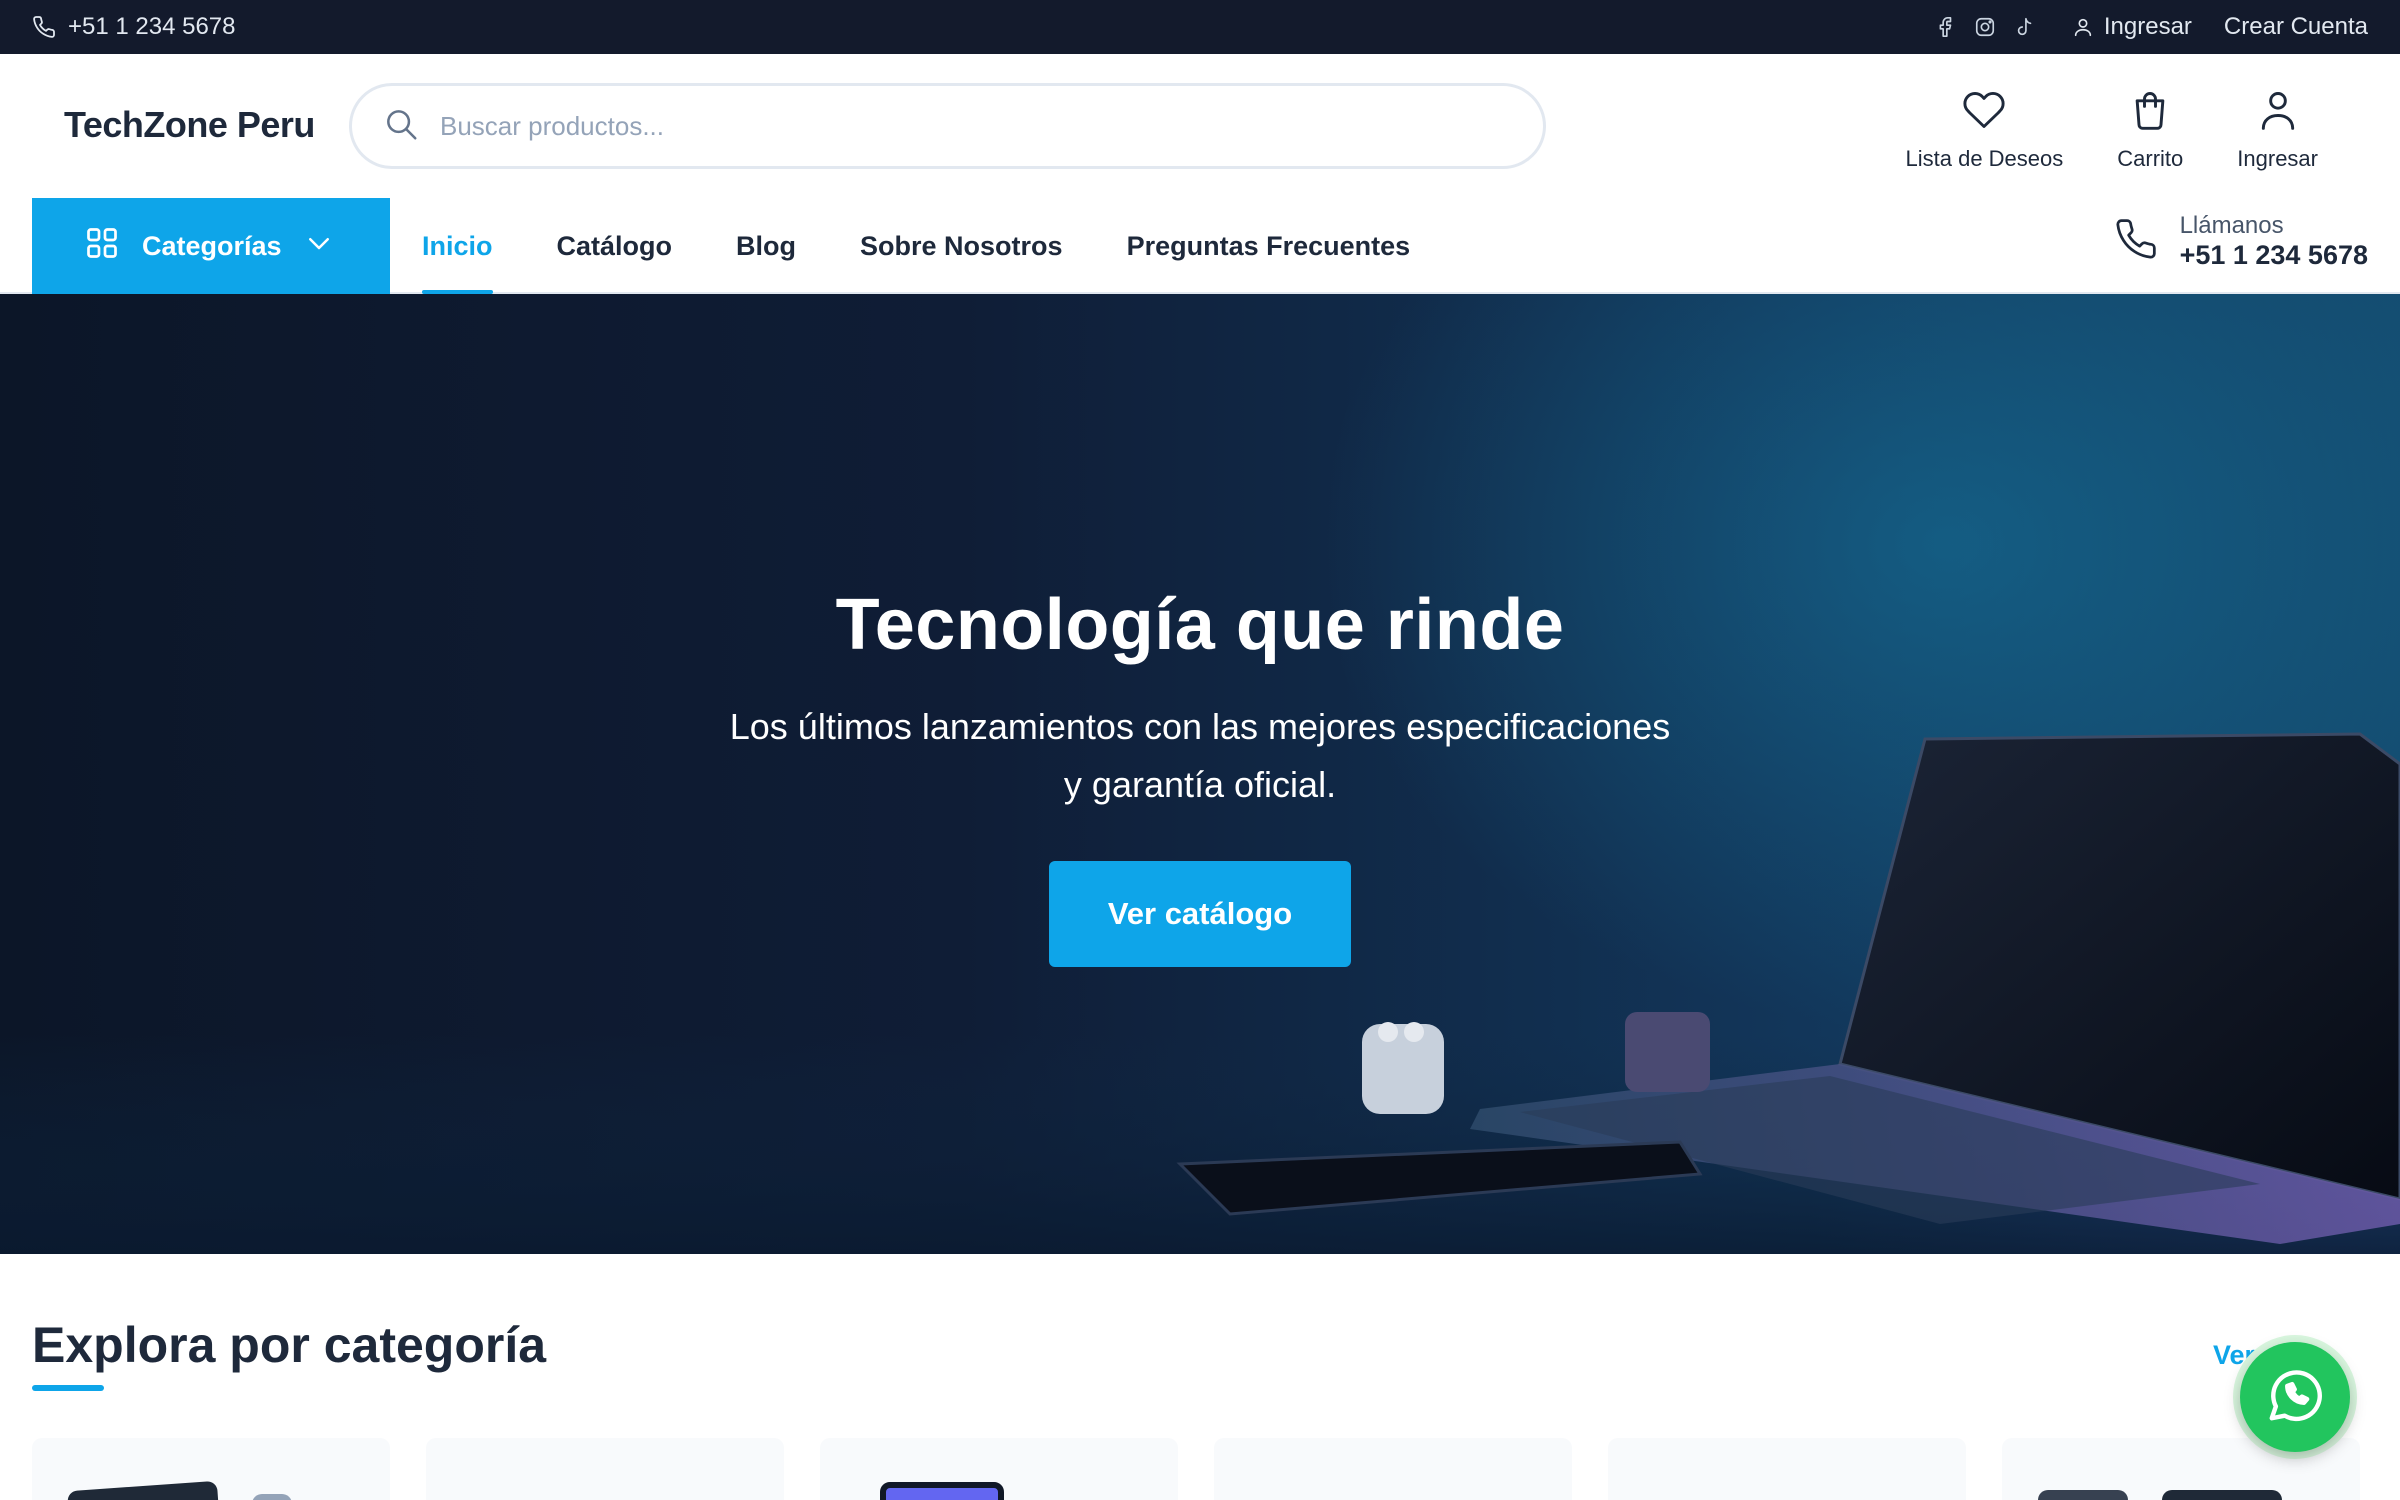 This screenshot has width=2400, height=1500. I want to click on topbar-login-label: Ingresar, so click(2147, 26).